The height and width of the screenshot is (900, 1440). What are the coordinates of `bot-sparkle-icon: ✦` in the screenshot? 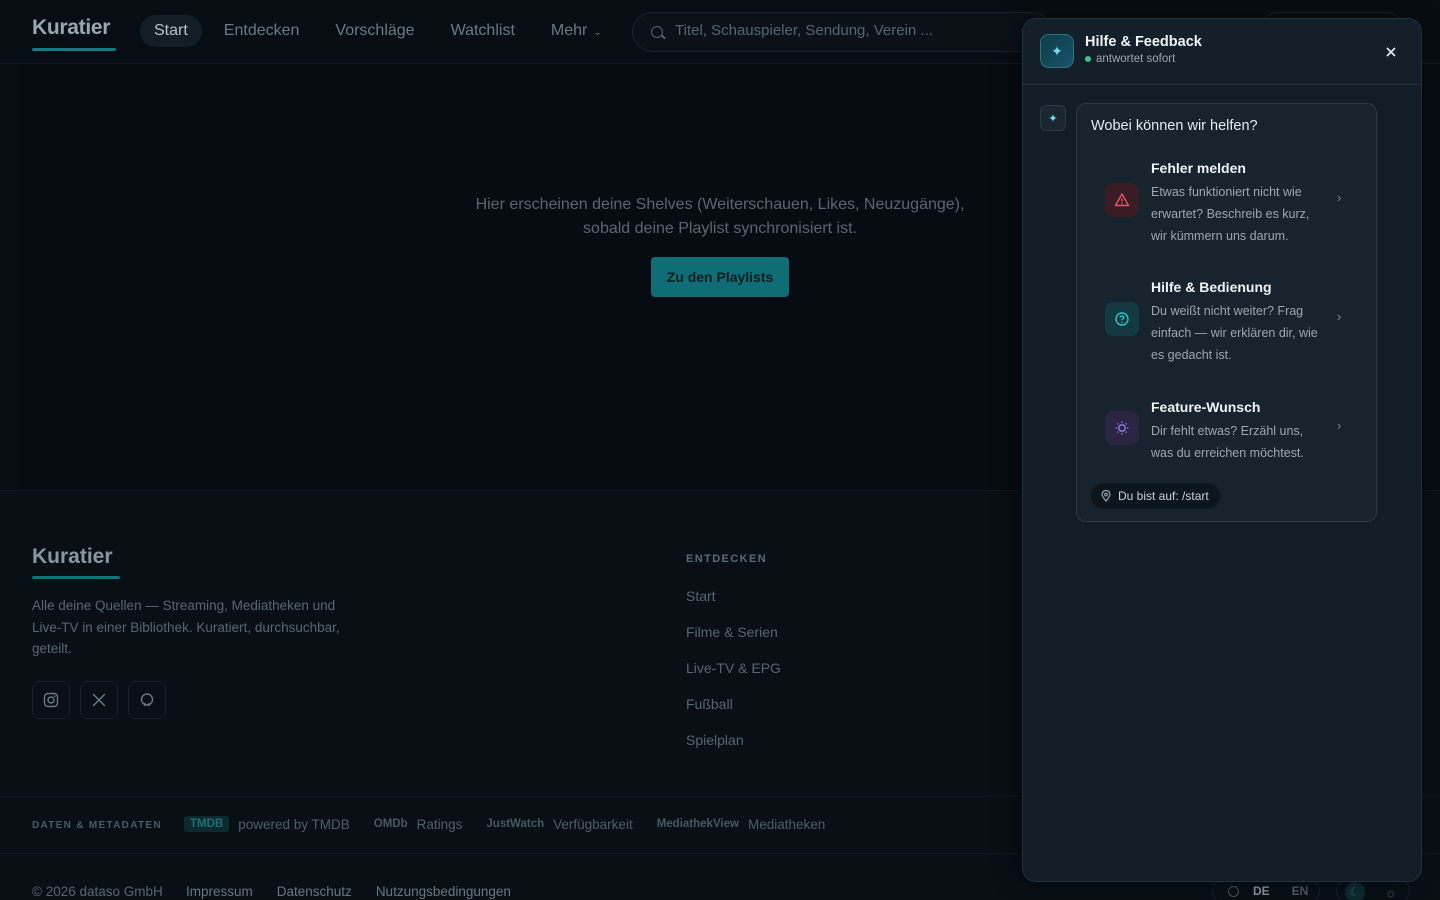 It's located at (1053, 118).